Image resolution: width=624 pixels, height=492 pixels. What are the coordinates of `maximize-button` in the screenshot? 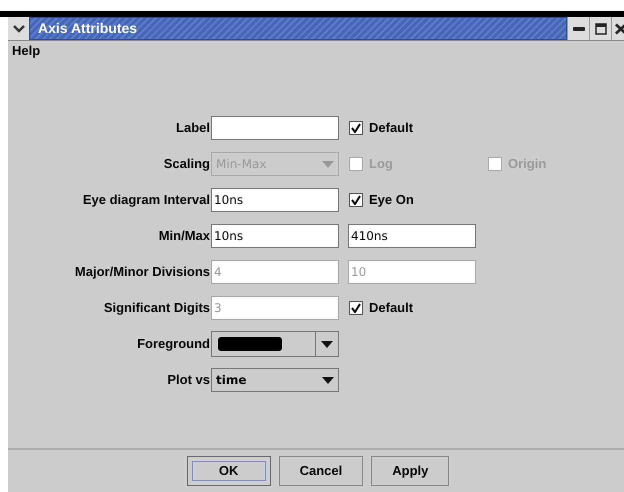 It's located at (600, 28).